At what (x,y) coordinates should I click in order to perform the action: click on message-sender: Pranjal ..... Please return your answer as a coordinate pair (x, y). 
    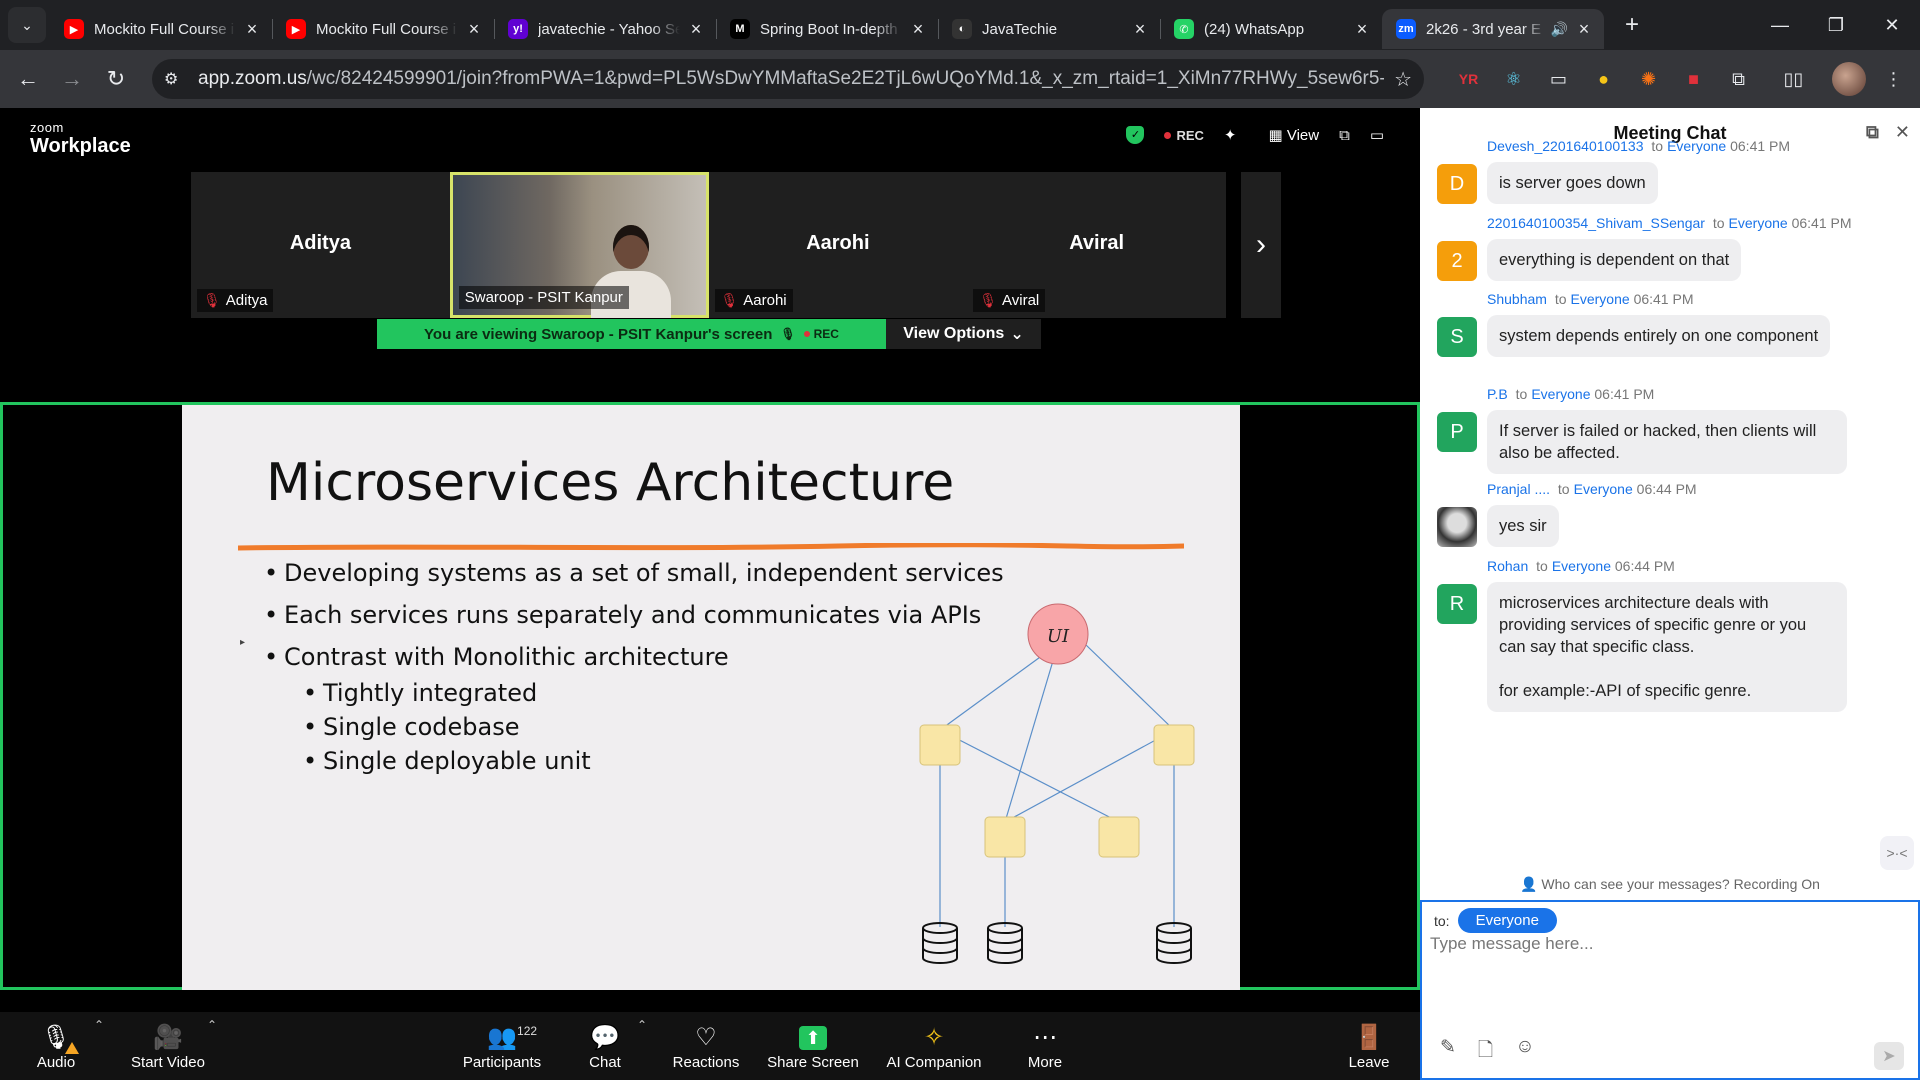
    Looking at the image, I should click on (1518, 489).